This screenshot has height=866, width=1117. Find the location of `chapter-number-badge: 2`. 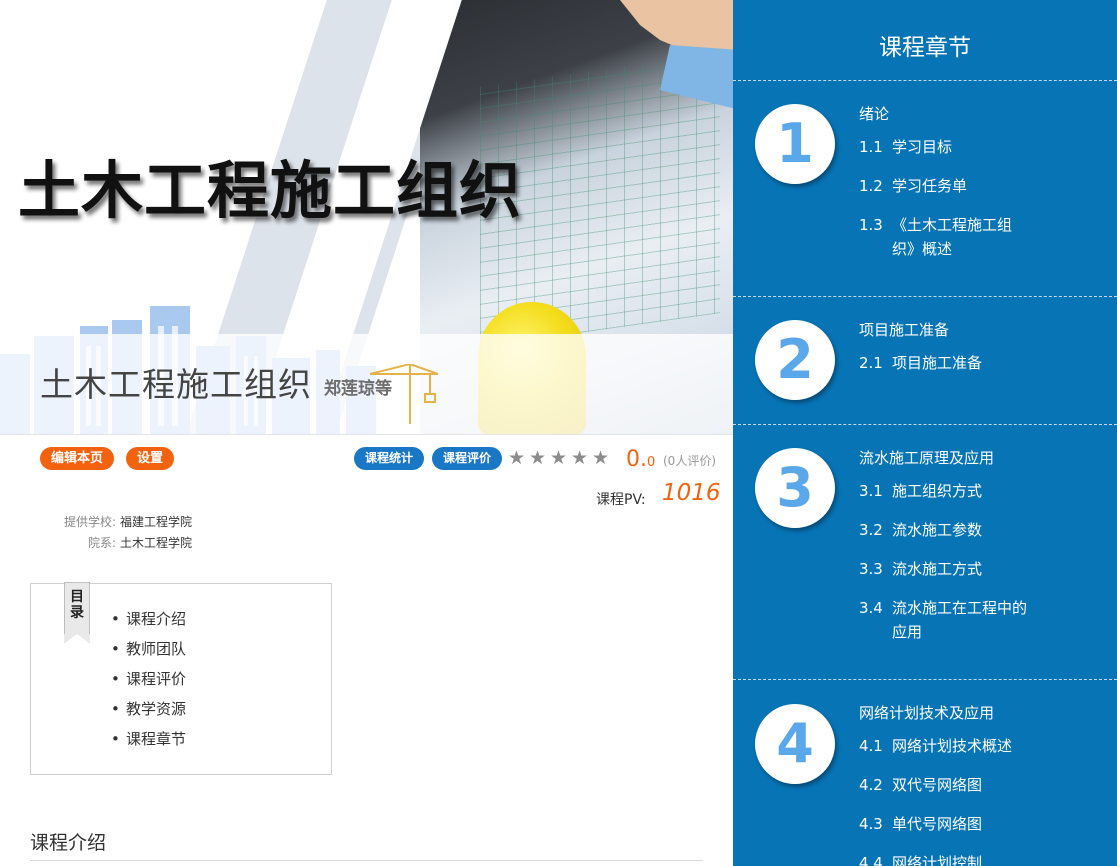

chapter-number-badge: 2 is located at coordinates (795, 360).